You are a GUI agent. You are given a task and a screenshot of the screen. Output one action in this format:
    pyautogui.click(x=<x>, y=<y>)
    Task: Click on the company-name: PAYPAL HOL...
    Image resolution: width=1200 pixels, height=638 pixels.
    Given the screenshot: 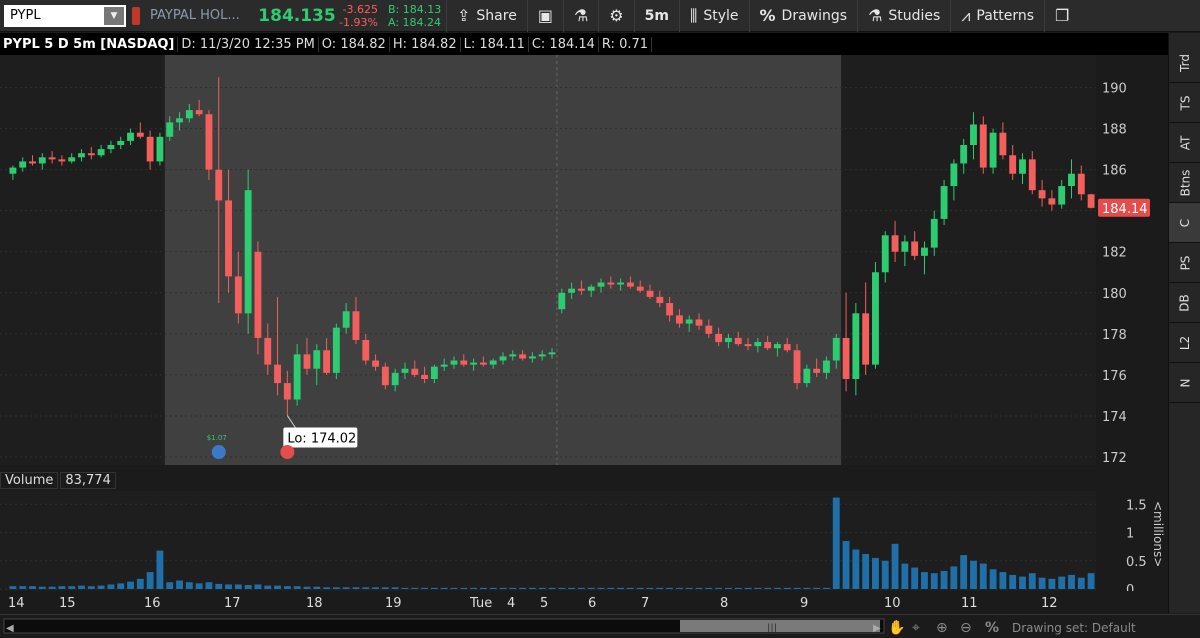 What is the action you would take?
    pyautogui.click(x=195, y=15)
    